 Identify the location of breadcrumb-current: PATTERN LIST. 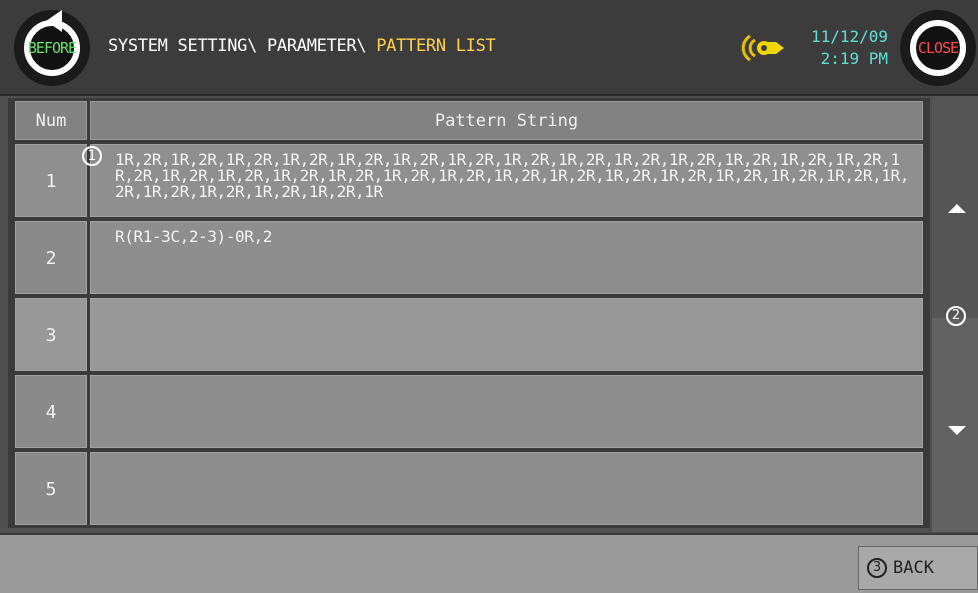
(436, 46).